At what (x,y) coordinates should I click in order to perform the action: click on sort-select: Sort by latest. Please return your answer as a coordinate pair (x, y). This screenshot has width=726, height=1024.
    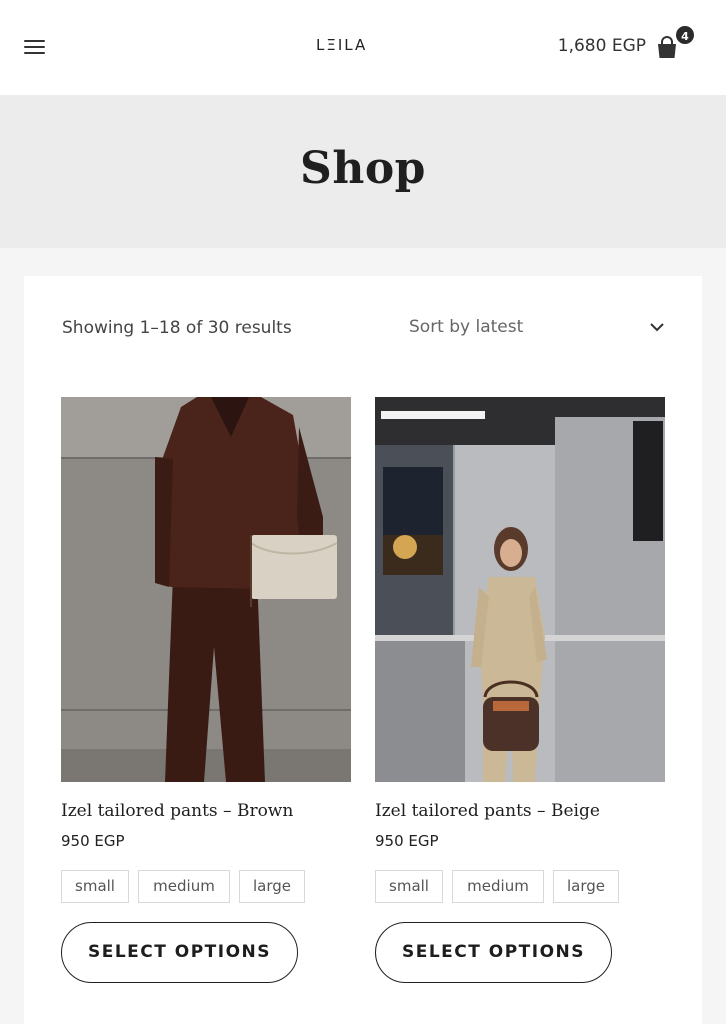
    Looking at the image, I should click on (537, 328).